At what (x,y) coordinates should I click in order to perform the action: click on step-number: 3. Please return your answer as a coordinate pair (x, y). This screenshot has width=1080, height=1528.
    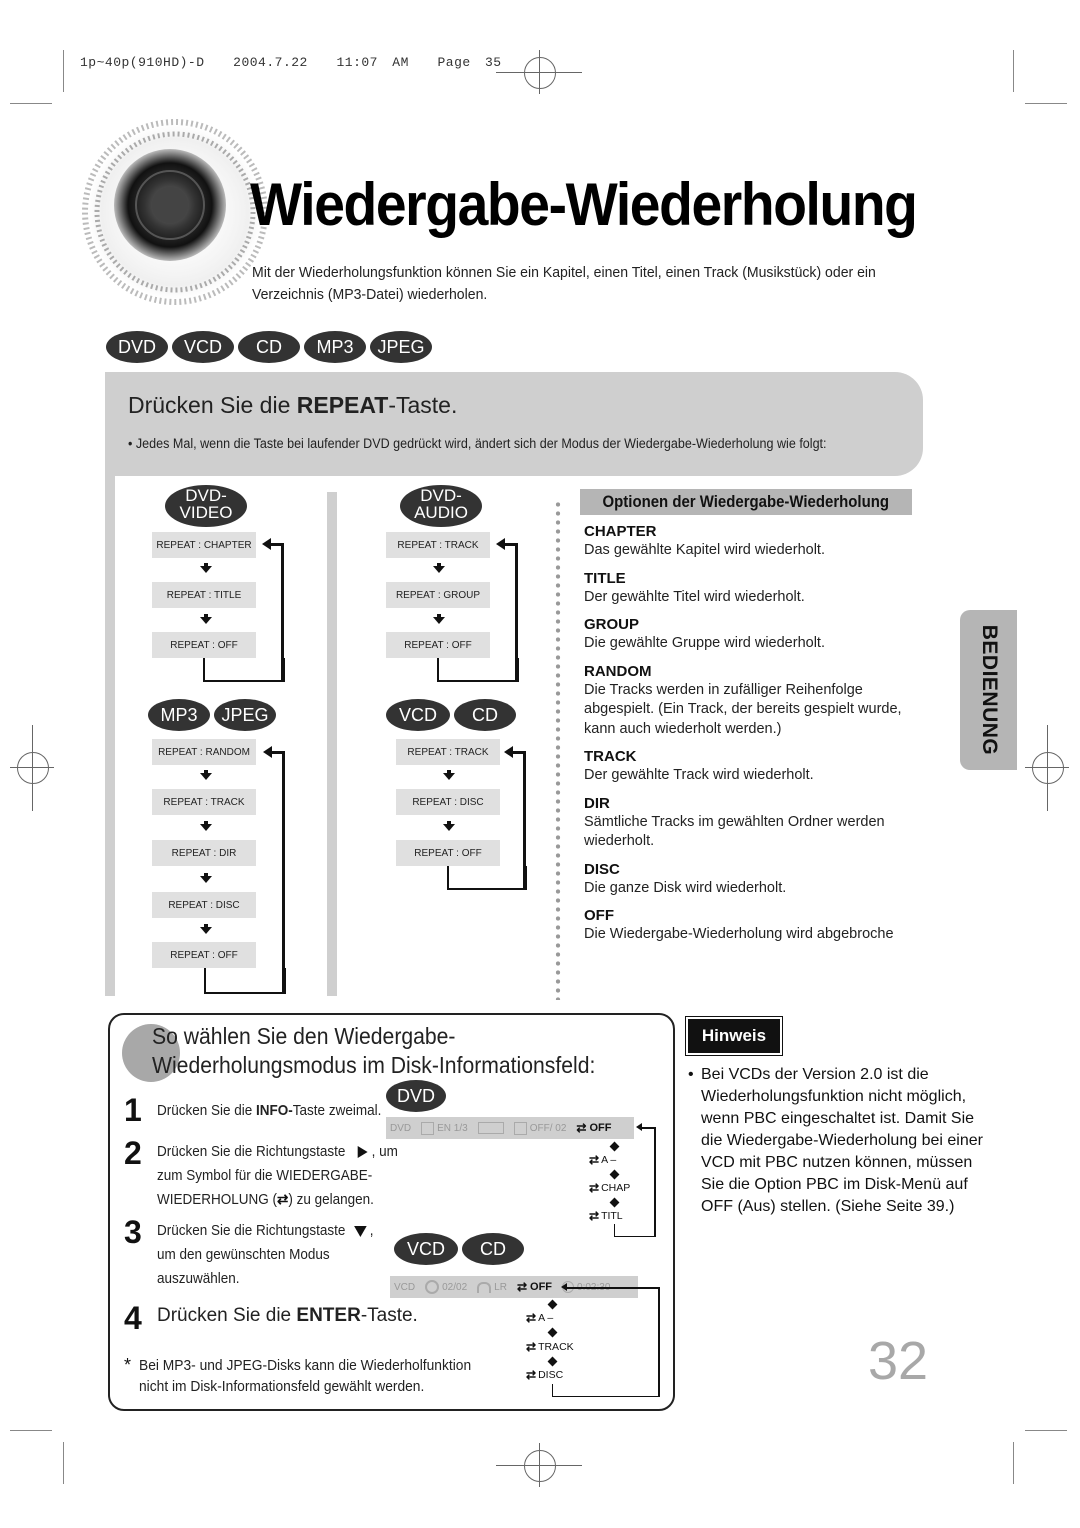
    Looking at the image, I should click on (133, 1232).